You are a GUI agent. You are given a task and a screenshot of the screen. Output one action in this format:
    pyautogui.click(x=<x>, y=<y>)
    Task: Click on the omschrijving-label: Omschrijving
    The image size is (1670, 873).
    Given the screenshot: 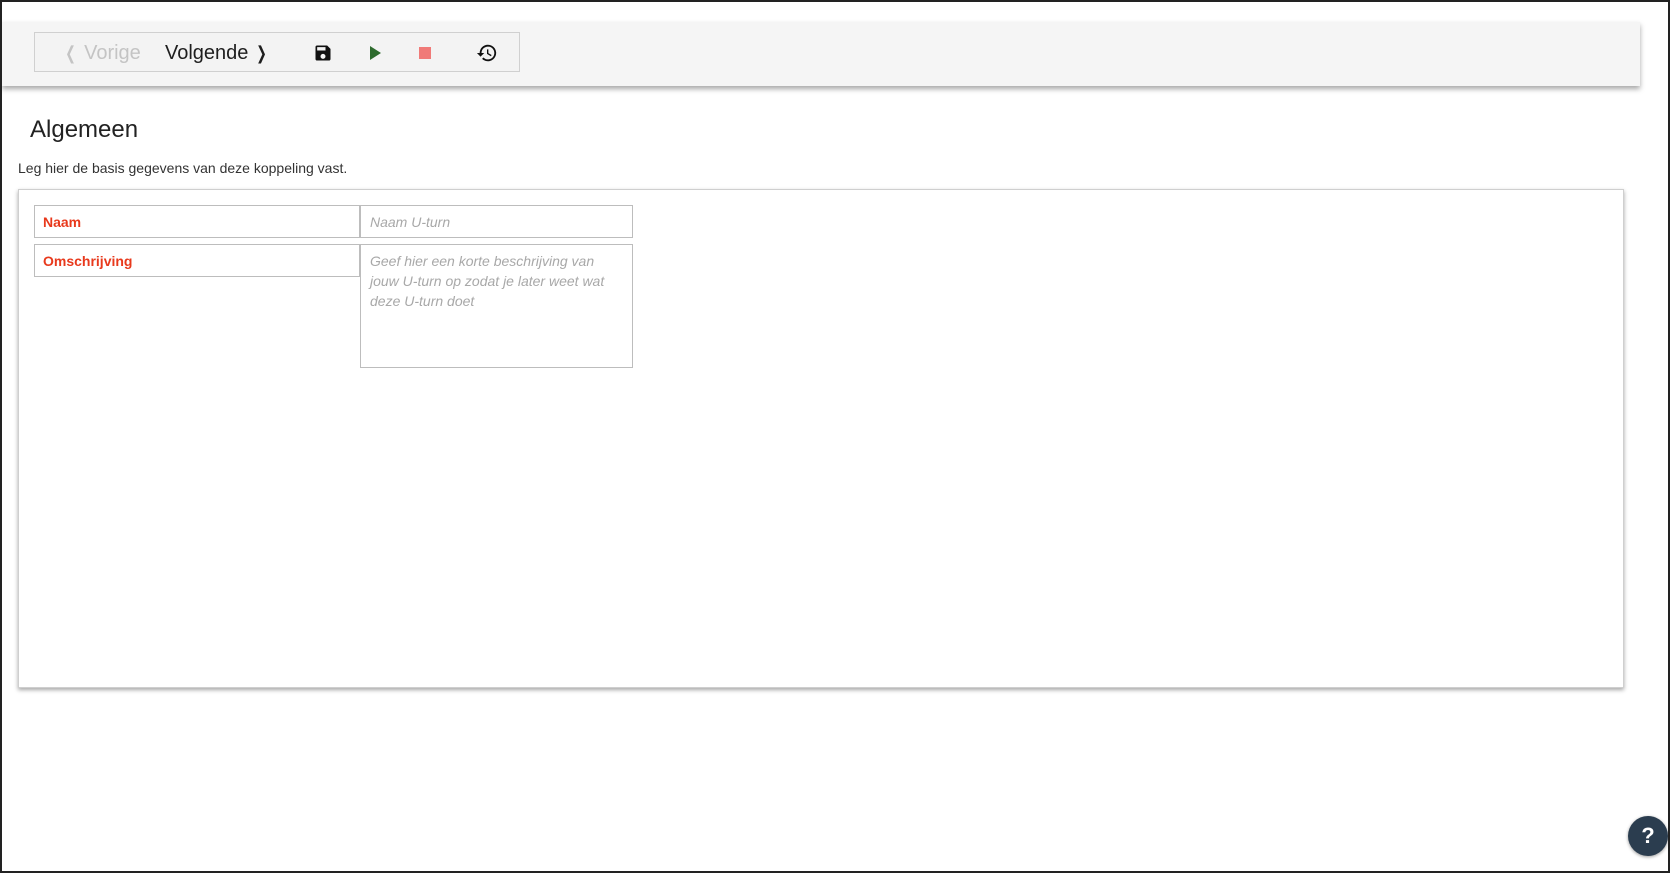 What is the action you would take?
    pyautogui.click(x=197, y=260)
    